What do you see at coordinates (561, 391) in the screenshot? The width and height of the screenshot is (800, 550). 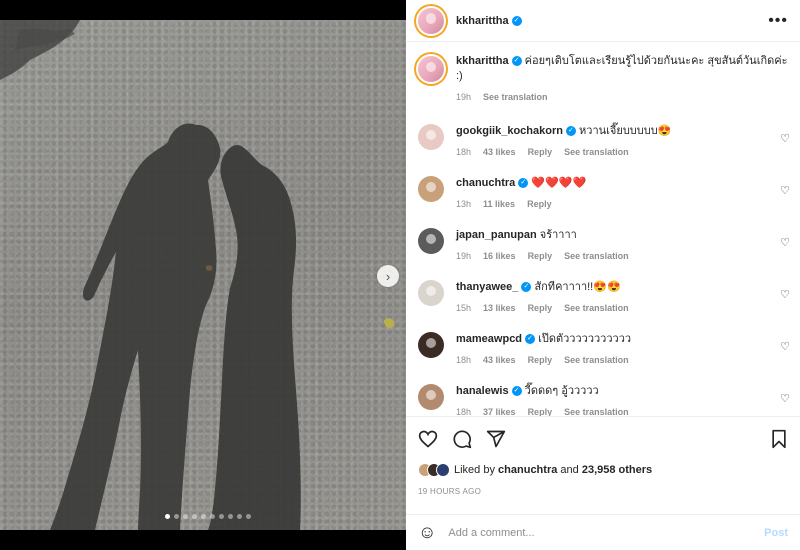 I see `comment-text: วี๊ดดดๆ อู้ววววว` at bounding box center [561, 391].